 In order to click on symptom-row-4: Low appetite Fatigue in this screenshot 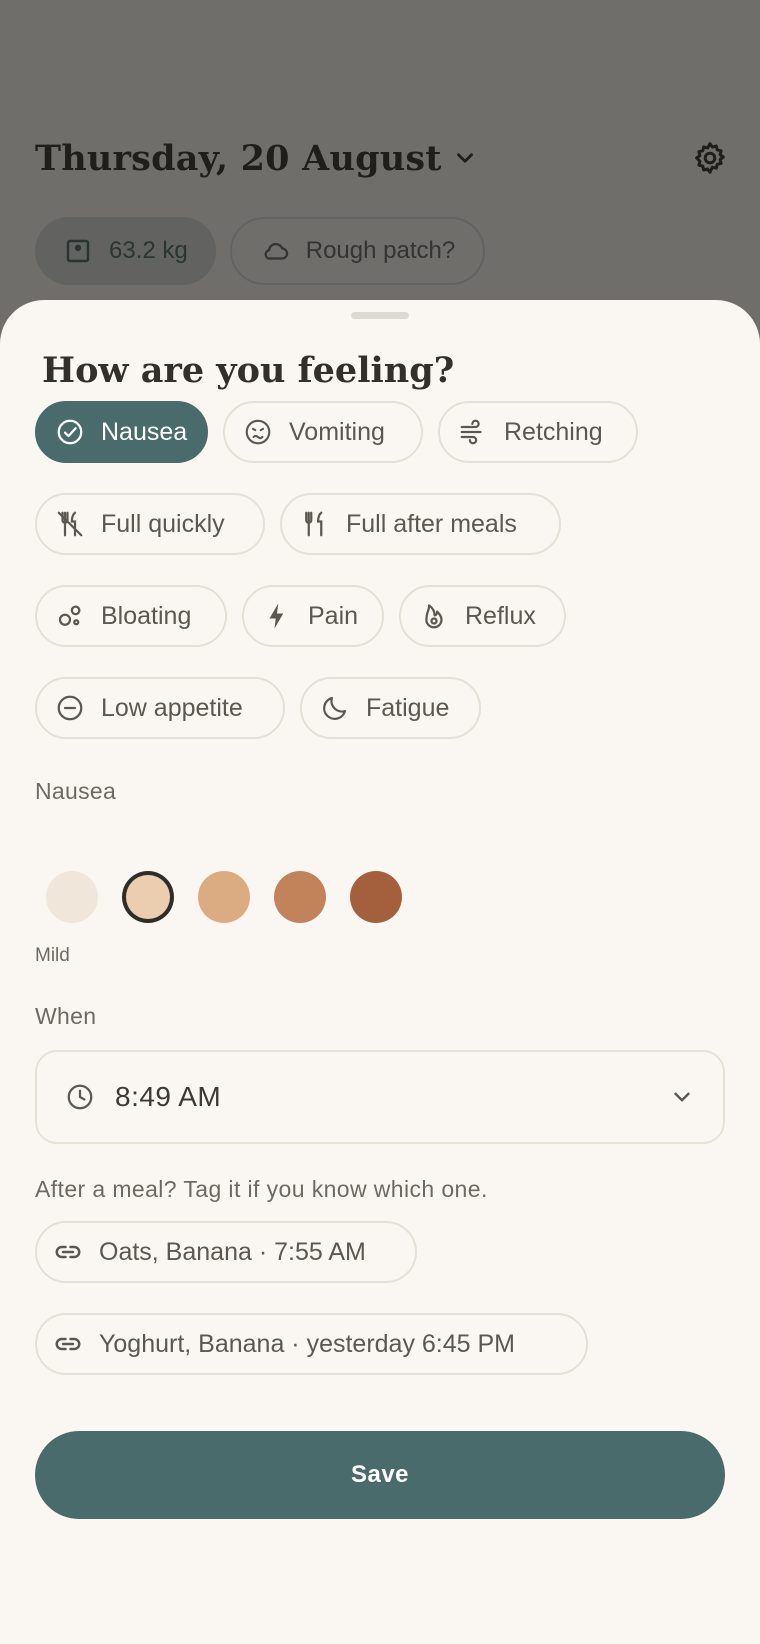, I will do `click(258, 708)`.